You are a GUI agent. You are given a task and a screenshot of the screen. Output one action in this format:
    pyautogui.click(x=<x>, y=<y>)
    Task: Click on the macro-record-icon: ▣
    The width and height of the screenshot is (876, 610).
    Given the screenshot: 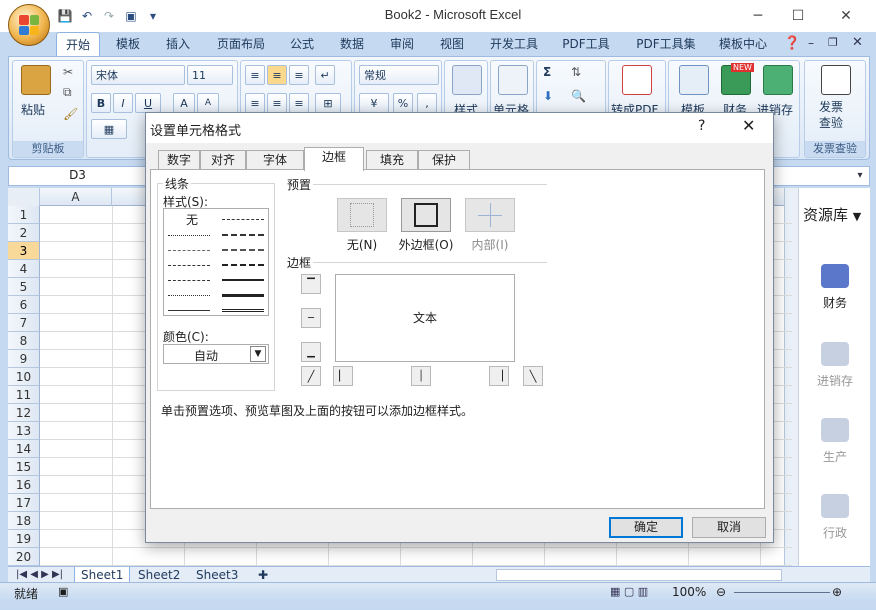 What is the action you would take?
    pyautogui.click(x=63, y=591)
    